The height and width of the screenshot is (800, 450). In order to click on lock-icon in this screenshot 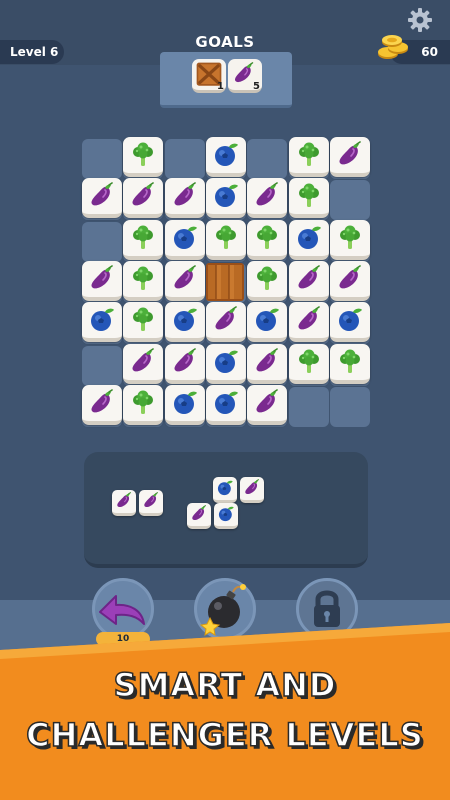, I will do `click(327, 608)`.